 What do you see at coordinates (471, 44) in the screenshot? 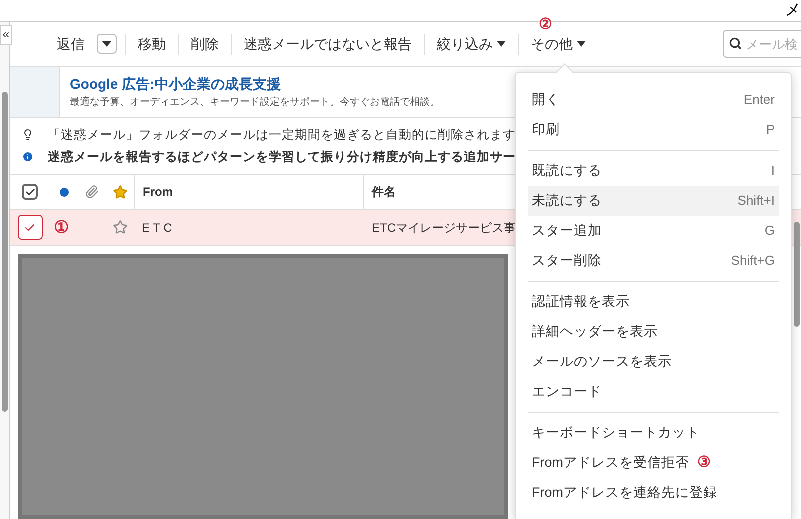
I see `toolbar-button: 絞り込み` at bounding box center [471, 44].